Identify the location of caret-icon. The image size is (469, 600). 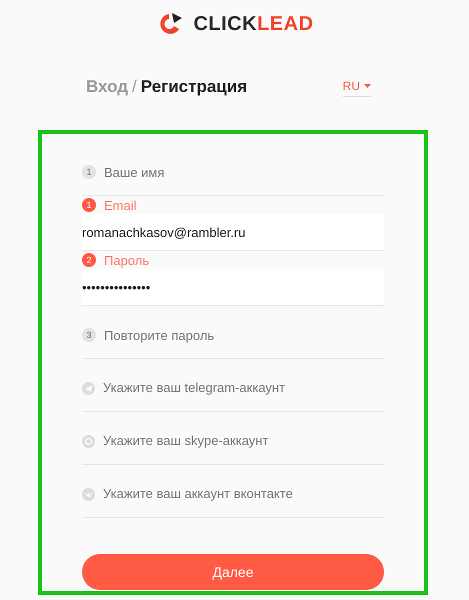
(367, 86).